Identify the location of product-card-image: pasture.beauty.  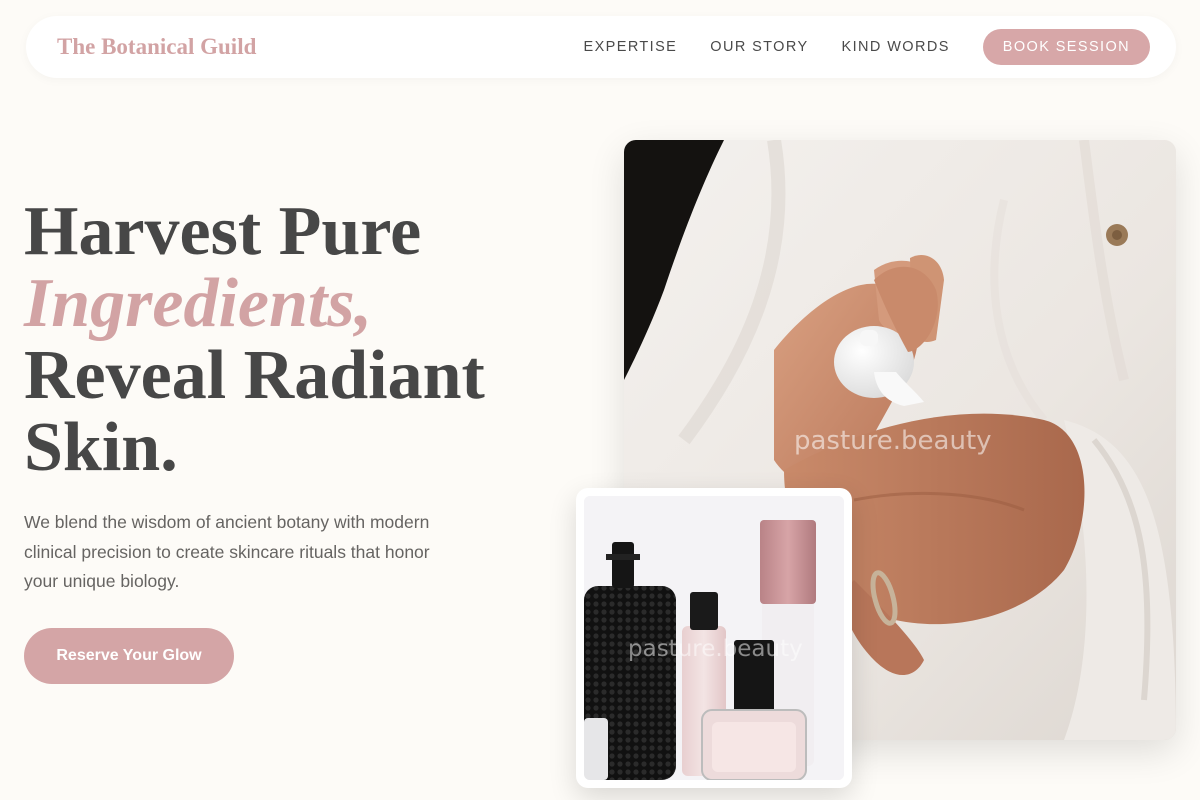
(714, 638).